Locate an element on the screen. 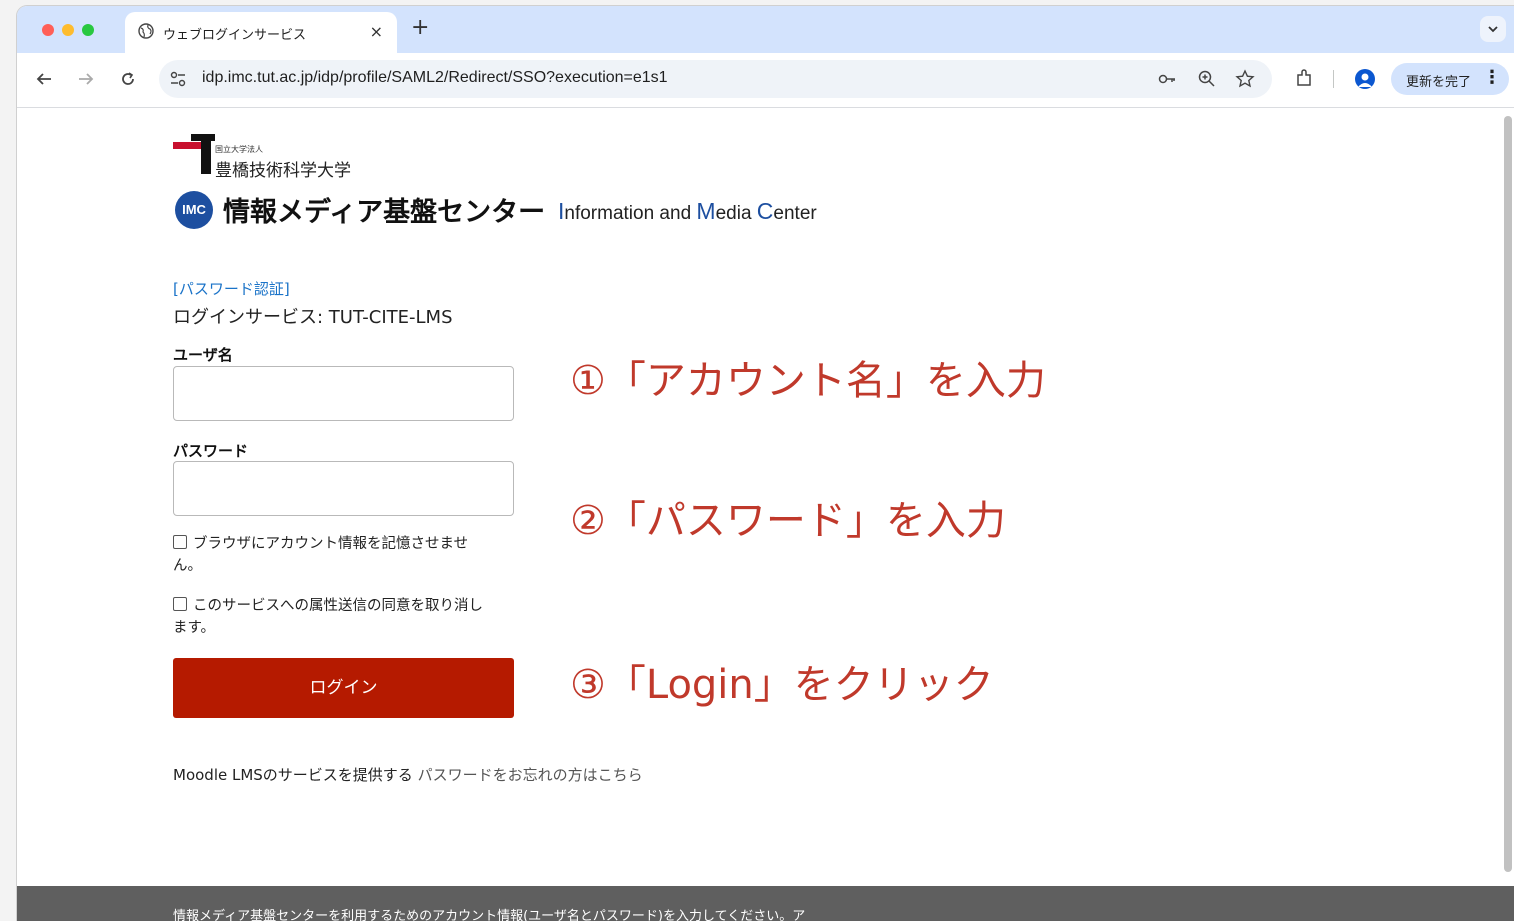 The image size is (1514, 921). key-icon is located at coordinates (1167, 79).